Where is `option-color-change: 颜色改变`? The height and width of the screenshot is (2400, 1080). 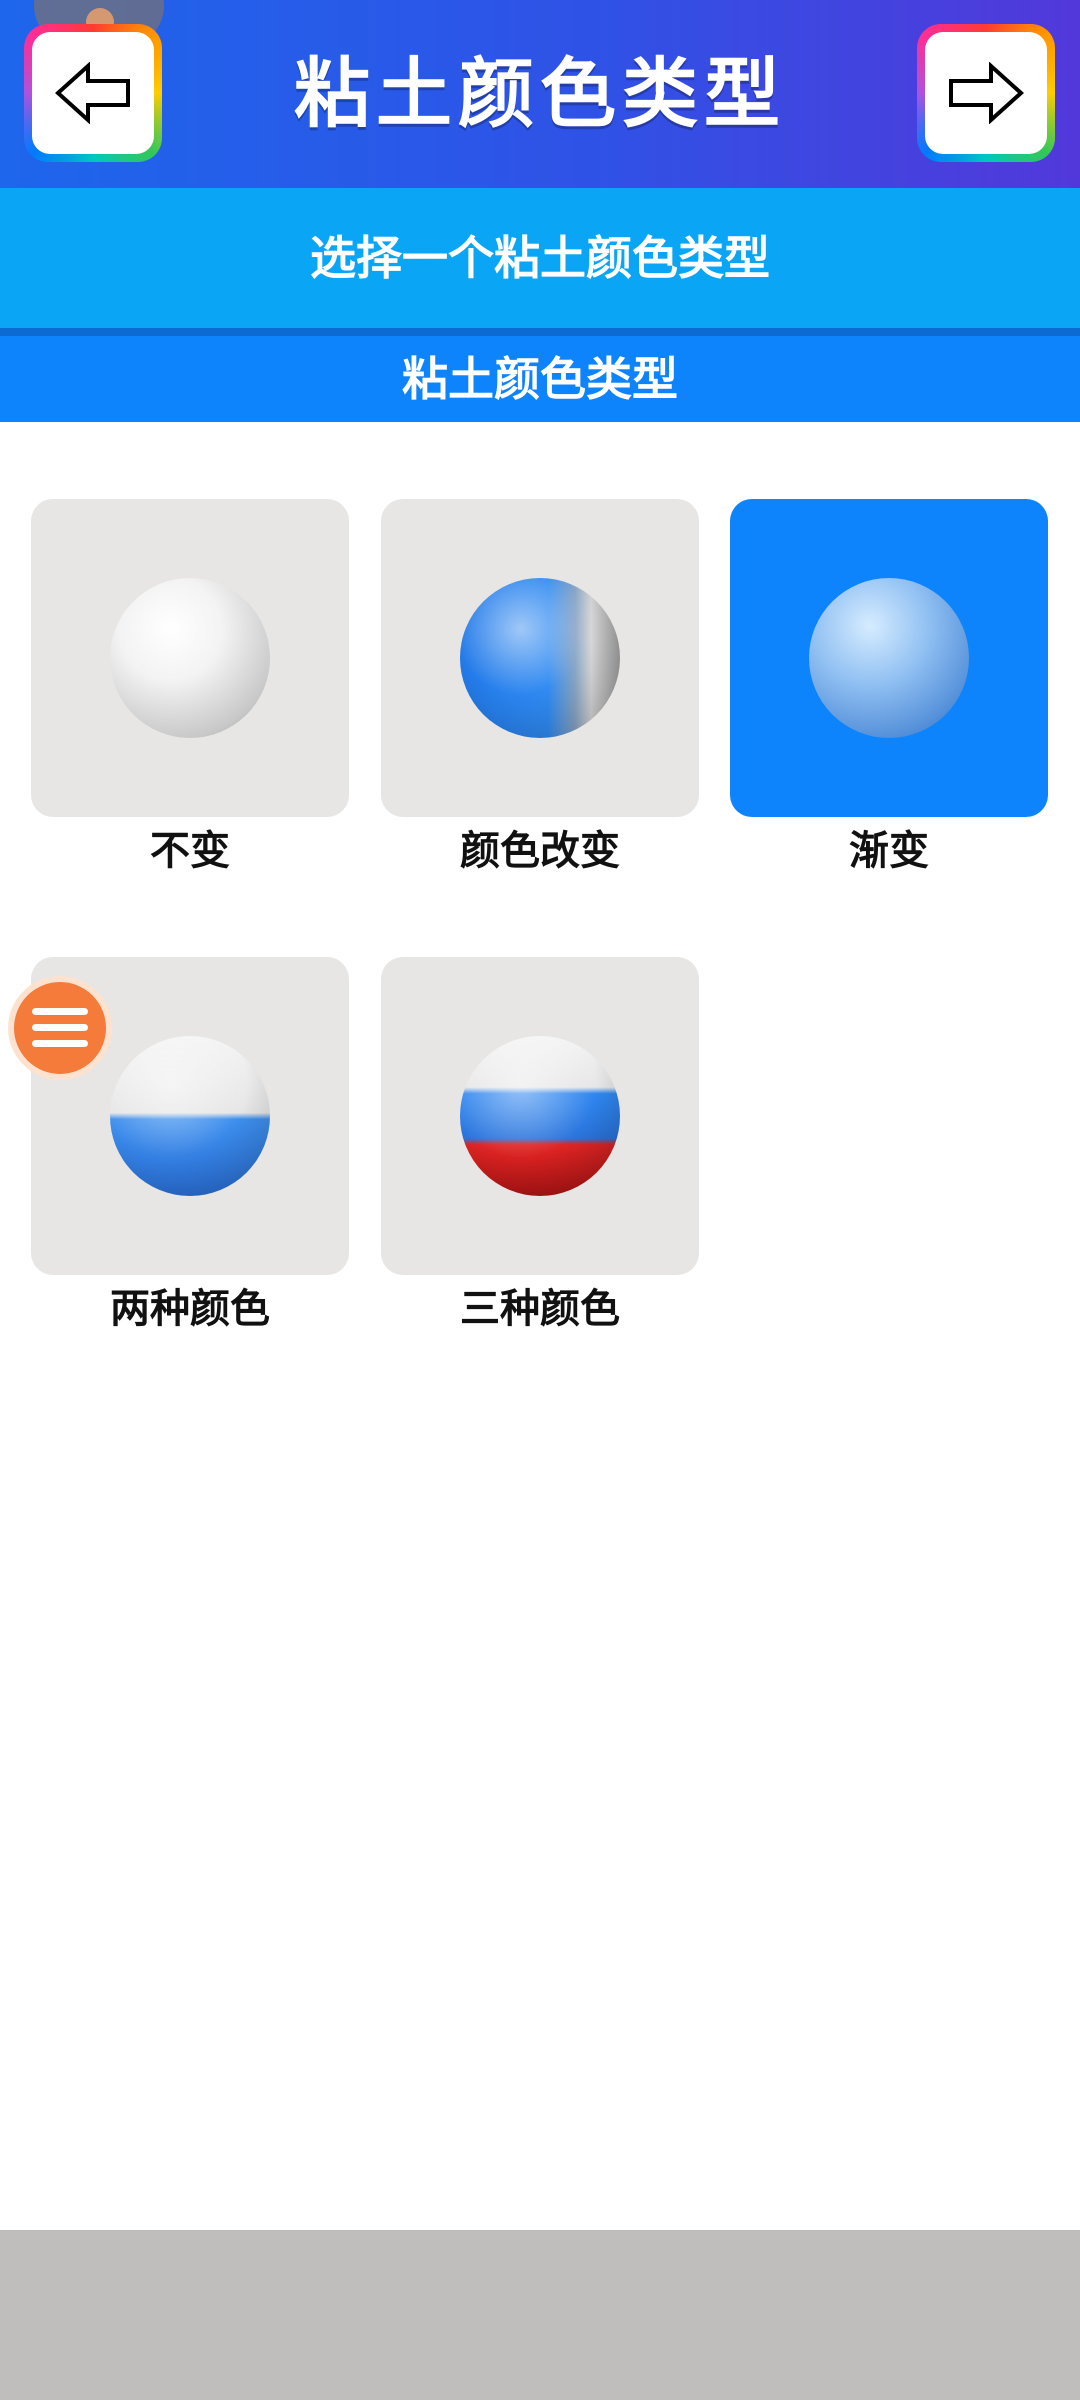
option-color-change: 颜色改变 is located at coordinates (540, 689).